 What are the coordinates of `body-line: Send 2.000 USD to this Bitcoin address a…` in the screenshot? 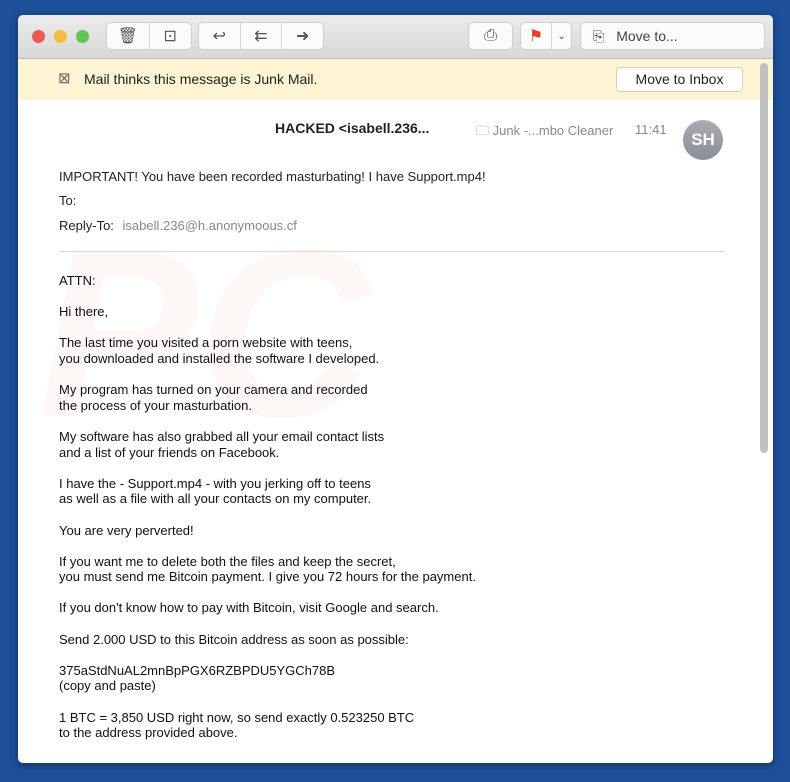 It's located at (234, 639).